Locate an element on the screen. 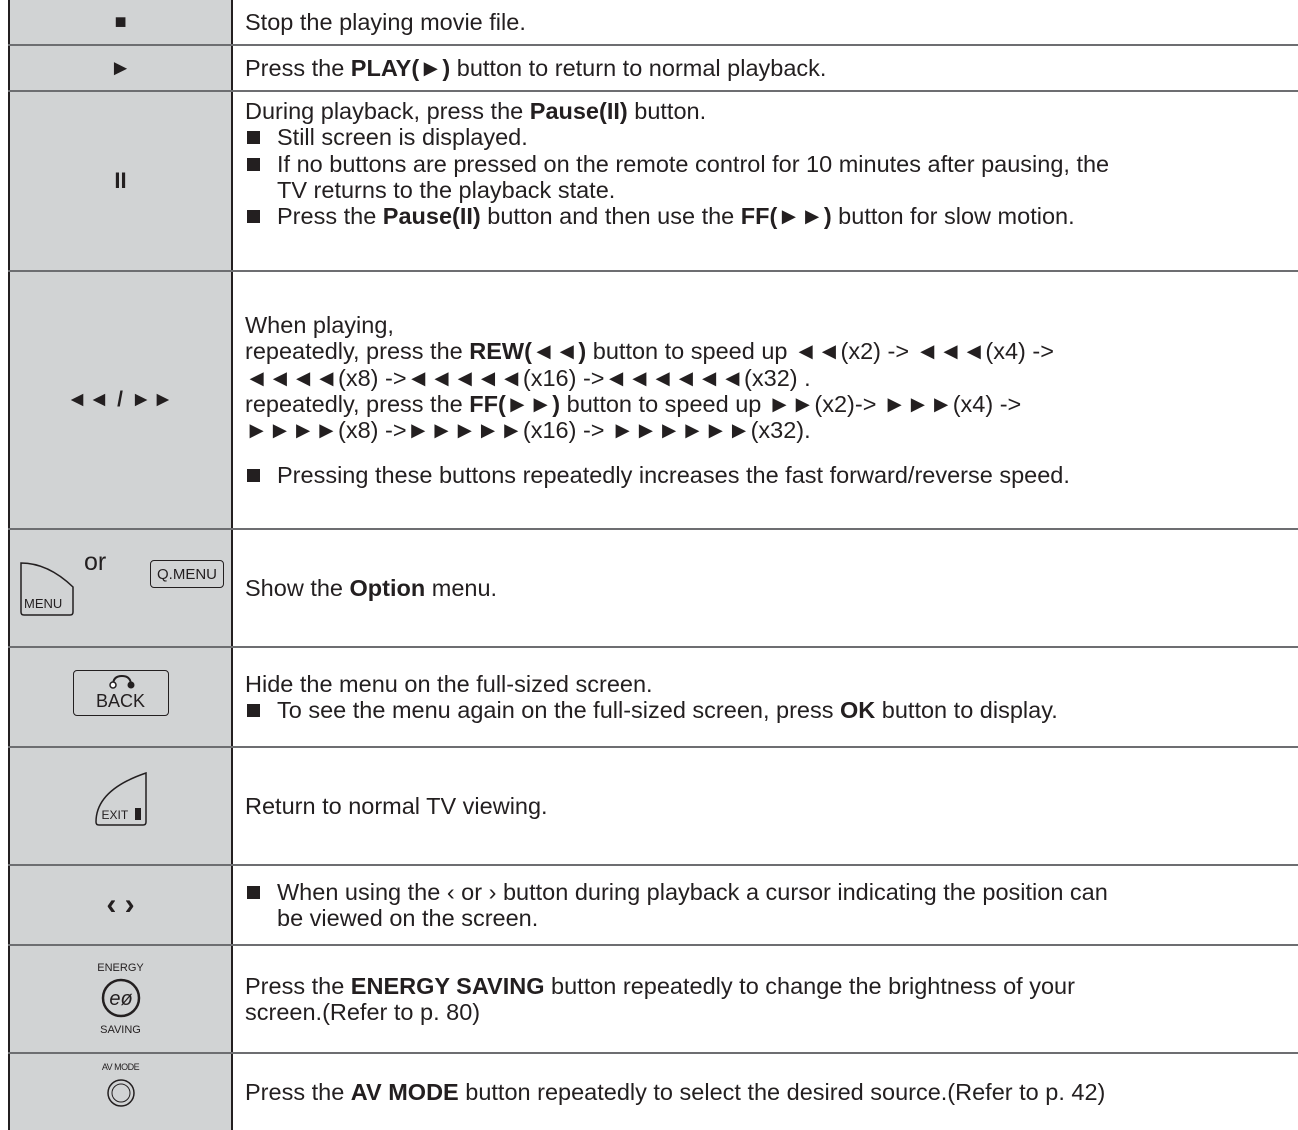  play-icon: ► is located at coordinates (120, 67).